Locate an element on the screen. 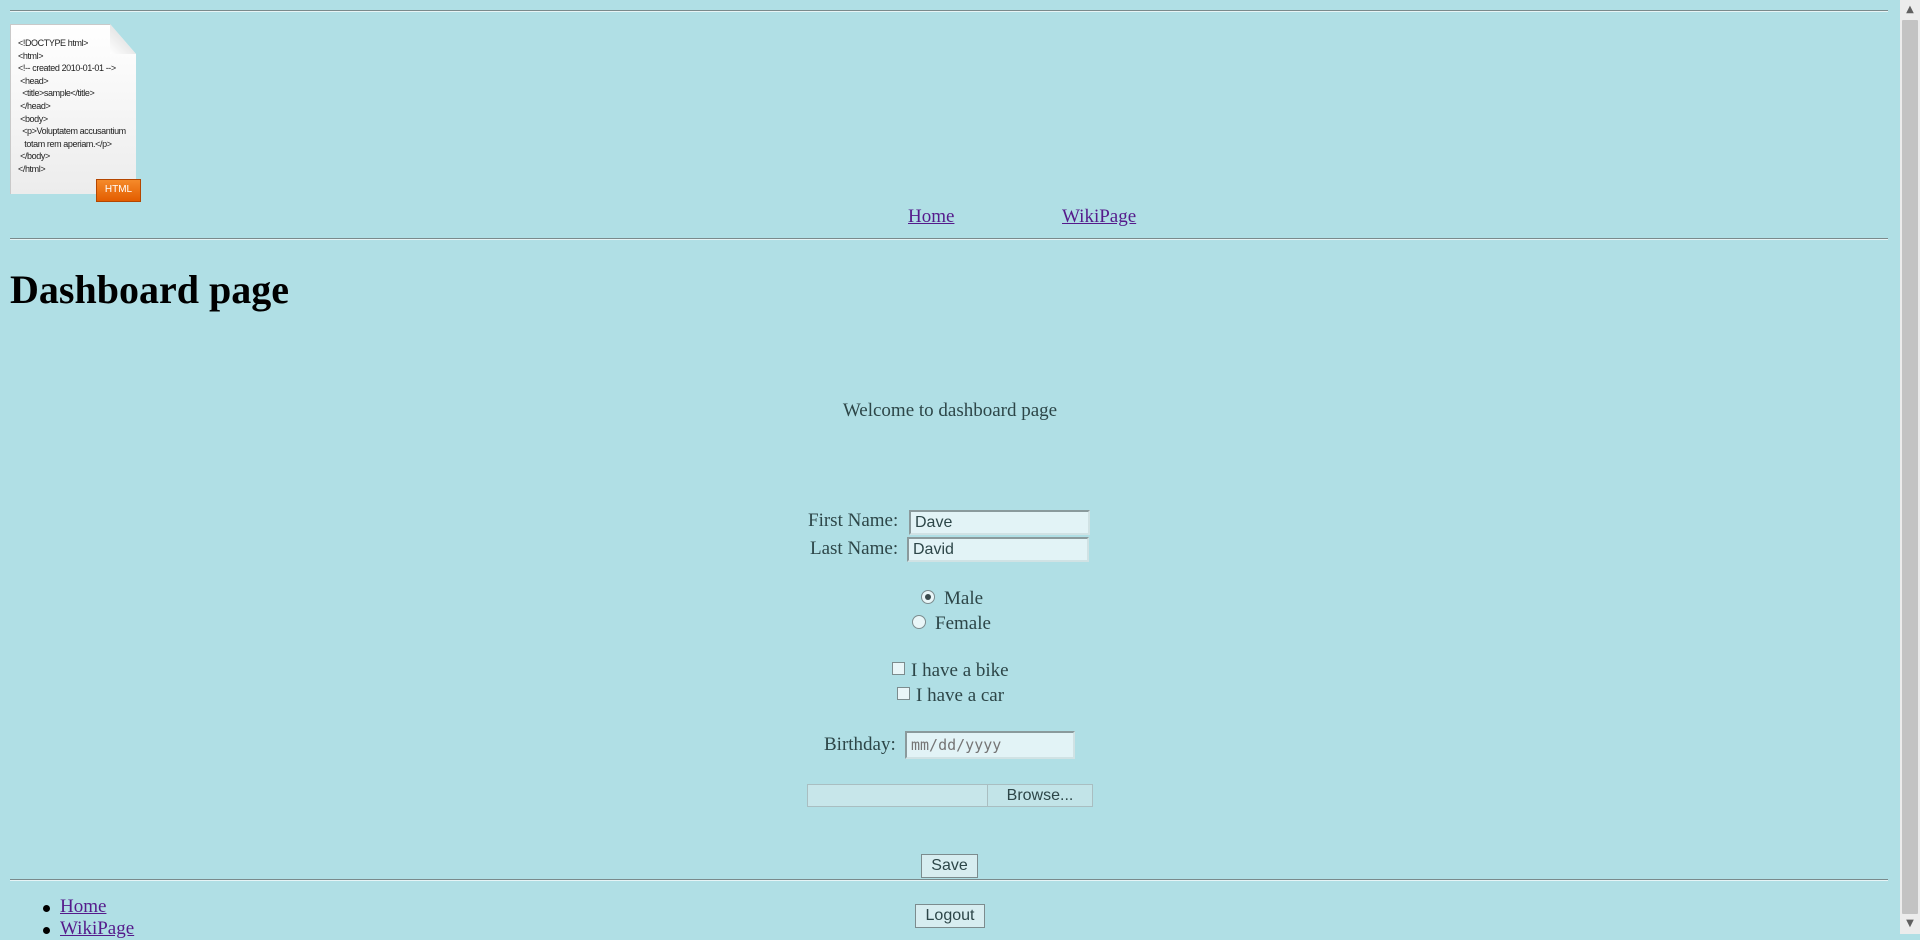 Image resolution: width=1920 pixels, height=940 pixels. footer-link-wikipage: WikiPage is located at coordinates (97, 928).